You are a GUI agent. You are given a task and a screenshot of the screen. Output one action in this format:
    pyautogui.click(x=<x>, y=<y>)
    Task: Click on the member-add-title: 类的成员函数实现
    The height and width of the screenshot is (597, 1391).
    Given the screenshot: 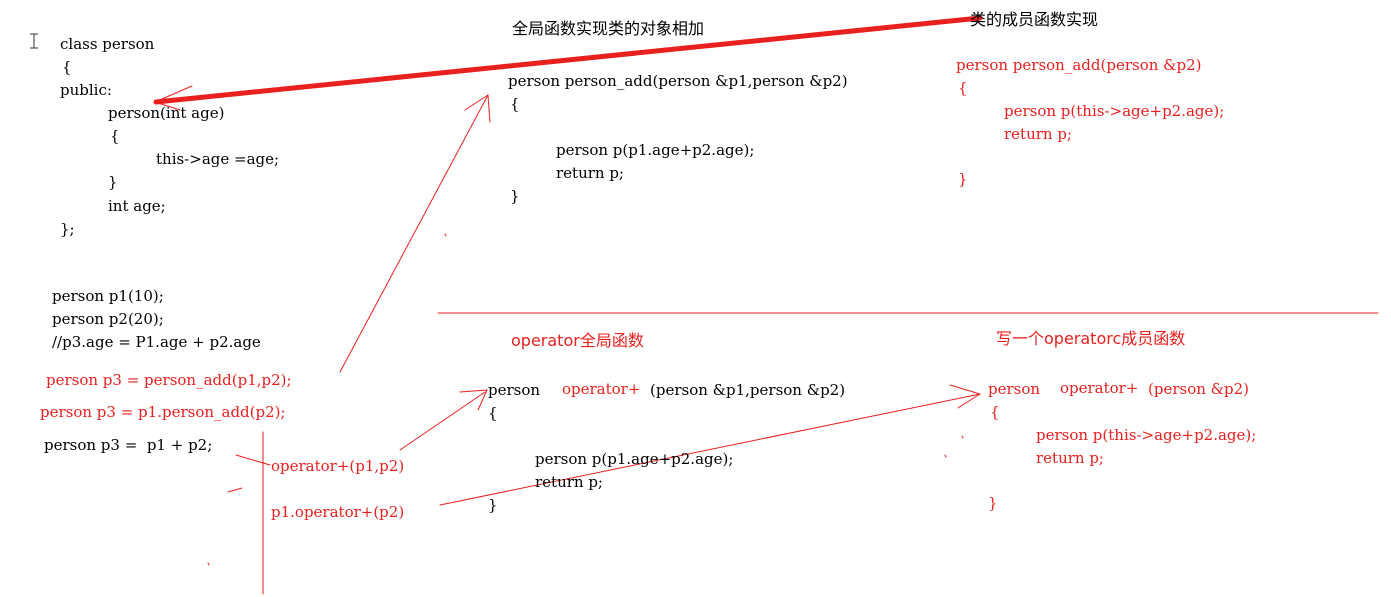 What is the action you would take?
    pyautogui.click(x=1034, y=19)
    